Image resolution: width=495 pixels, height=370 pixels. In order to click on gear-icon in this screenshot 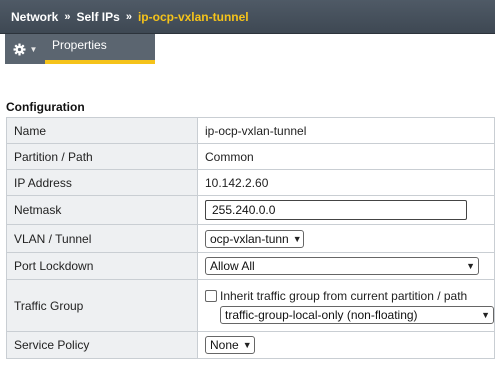, I will do `click(19, 49)`.